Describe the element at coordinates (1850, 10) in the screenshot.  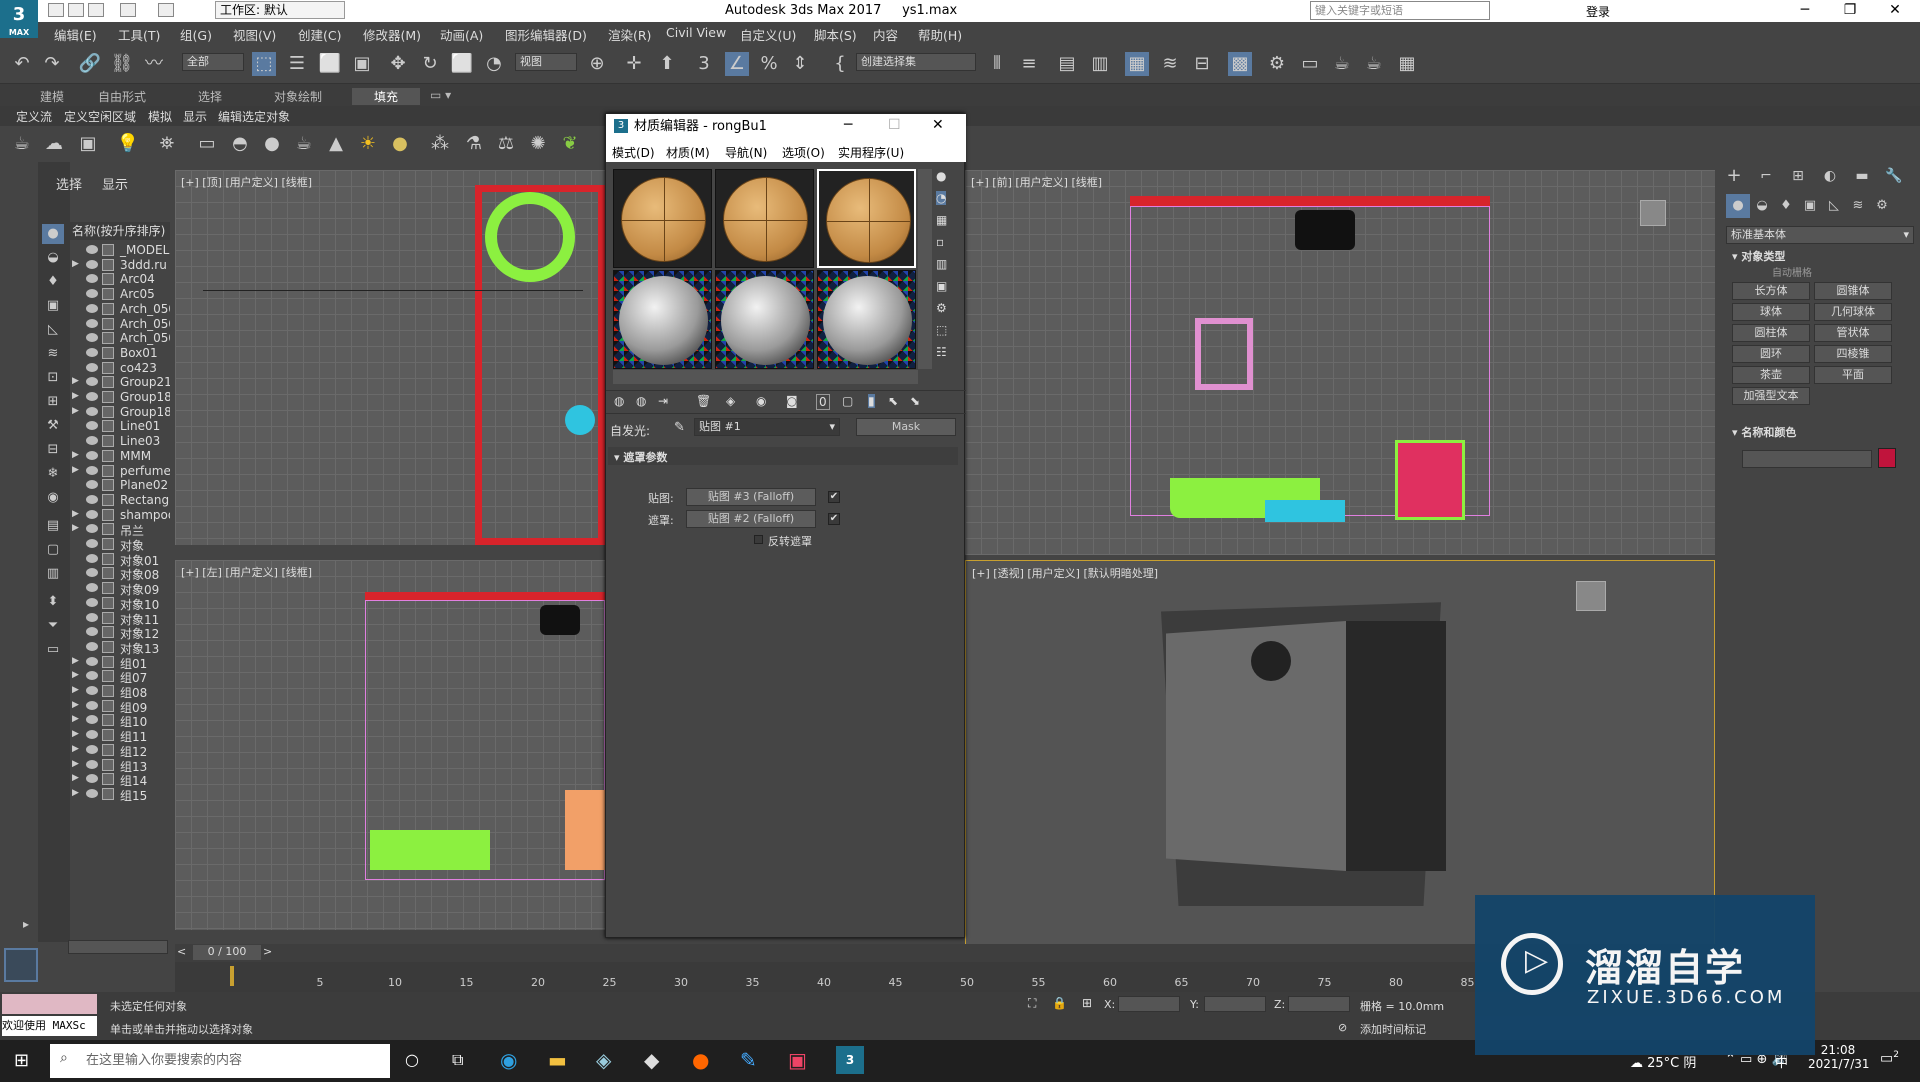
I see `maximize-icon: ❐` at that location.